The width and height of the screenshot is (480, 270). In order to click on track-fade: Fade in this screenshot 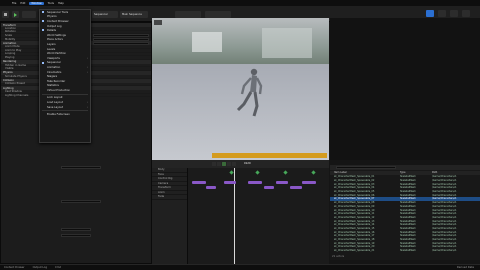, I will do `click(169, 197)`.